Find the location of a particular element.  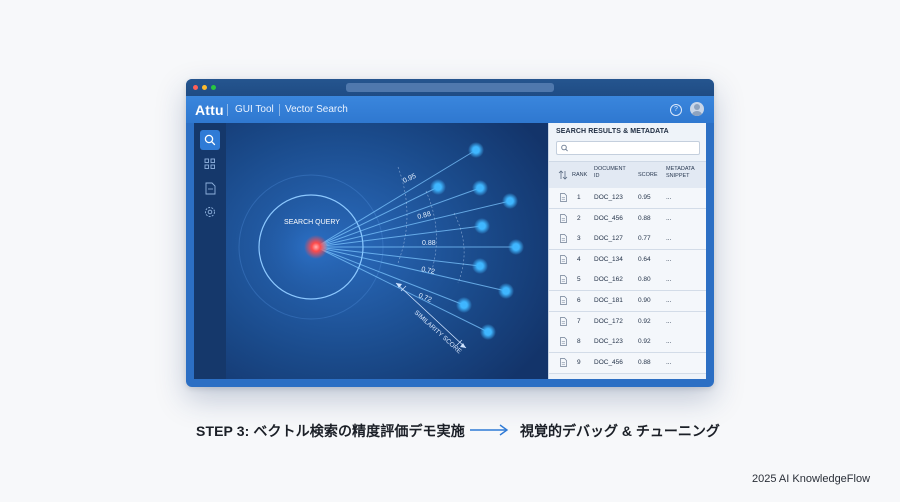

footer-credit: 2025 AI KnowledgeFlow is located at coordinates (811, 479).